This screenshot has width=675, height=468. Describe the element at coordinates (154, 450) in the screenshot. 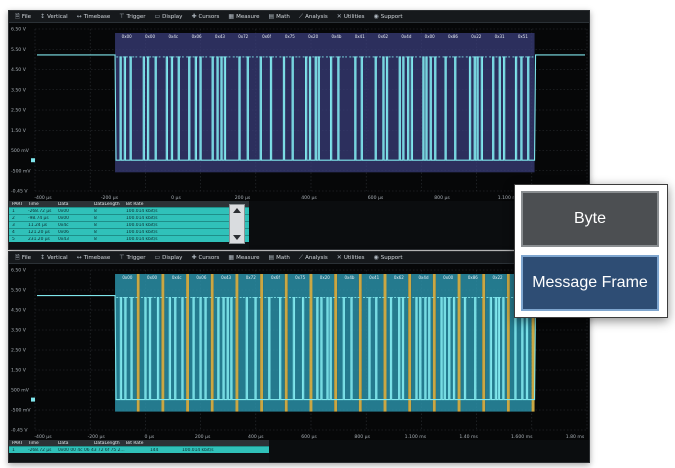

I see `table-cell: 144` at that location.